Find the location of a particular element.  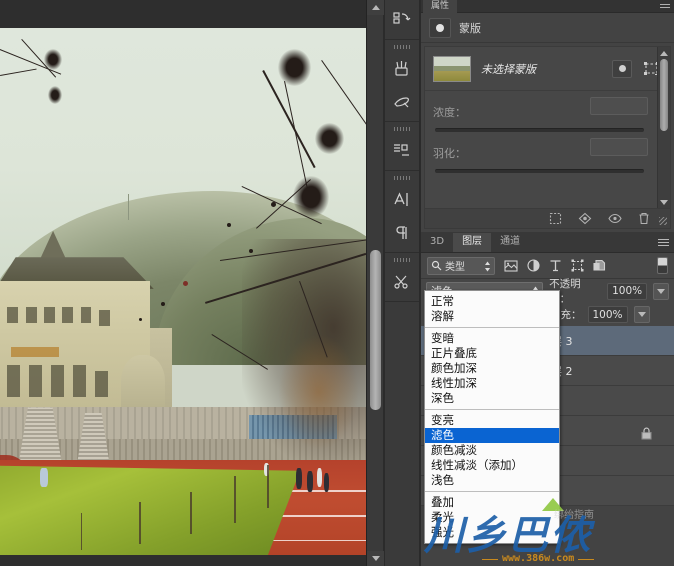

photo-autumn-foliage is located at coordinates (318, 391).